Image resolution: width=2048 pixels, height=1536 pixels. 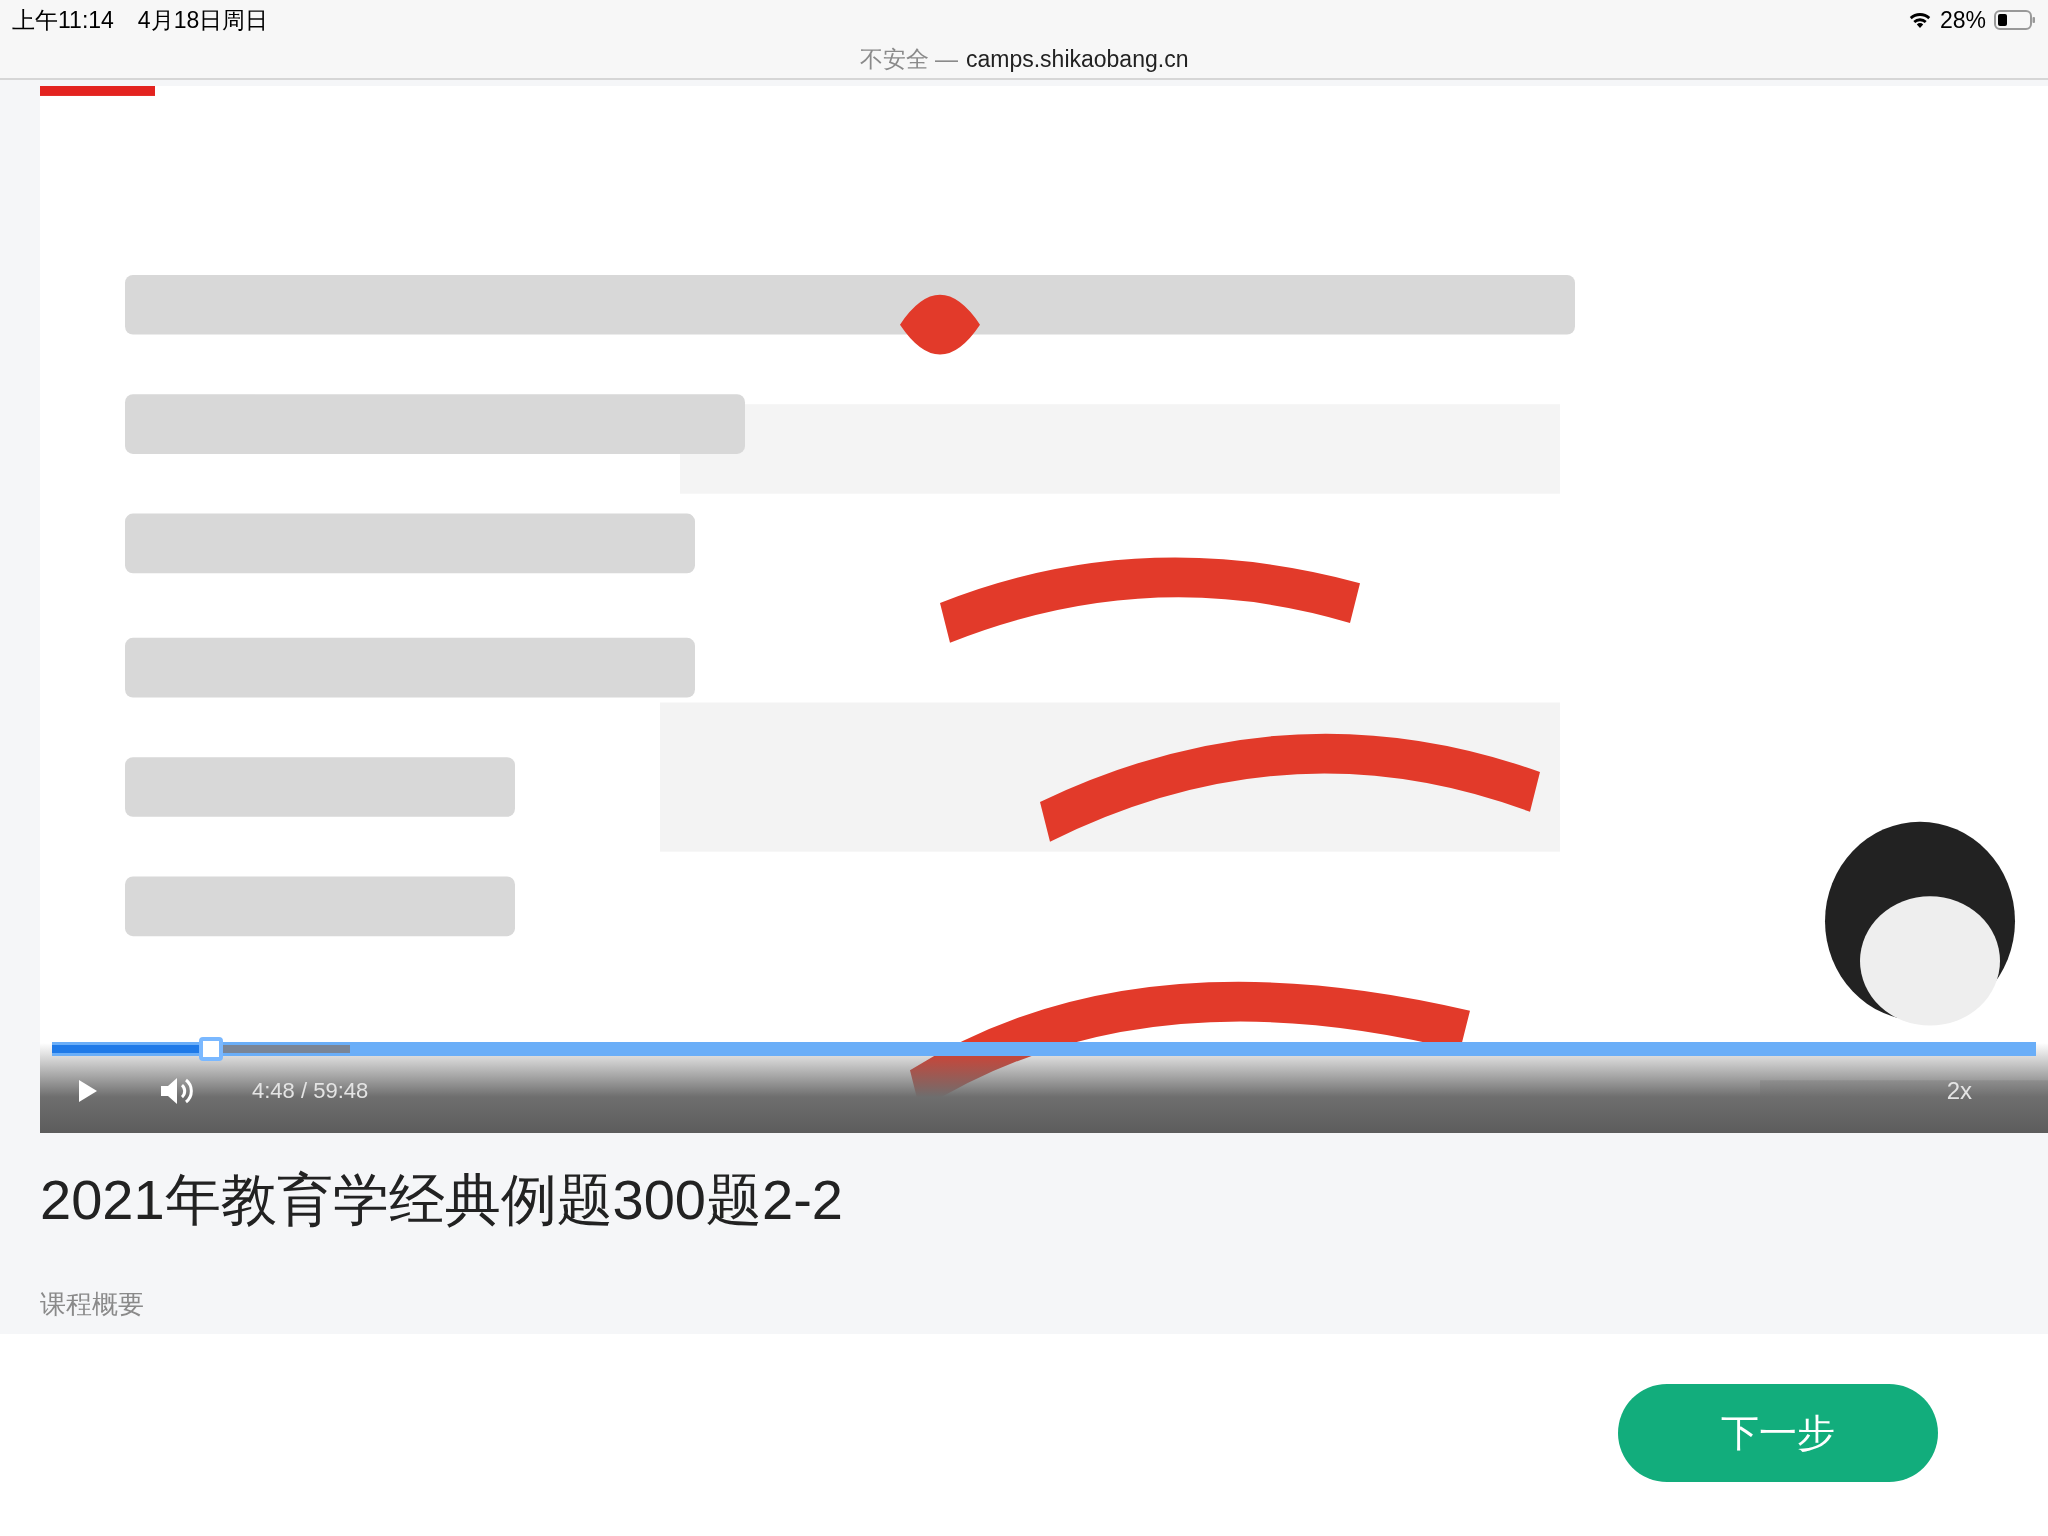 I want to click on video-time: 4:48 / 59:48, so click(x=310, y=1091).